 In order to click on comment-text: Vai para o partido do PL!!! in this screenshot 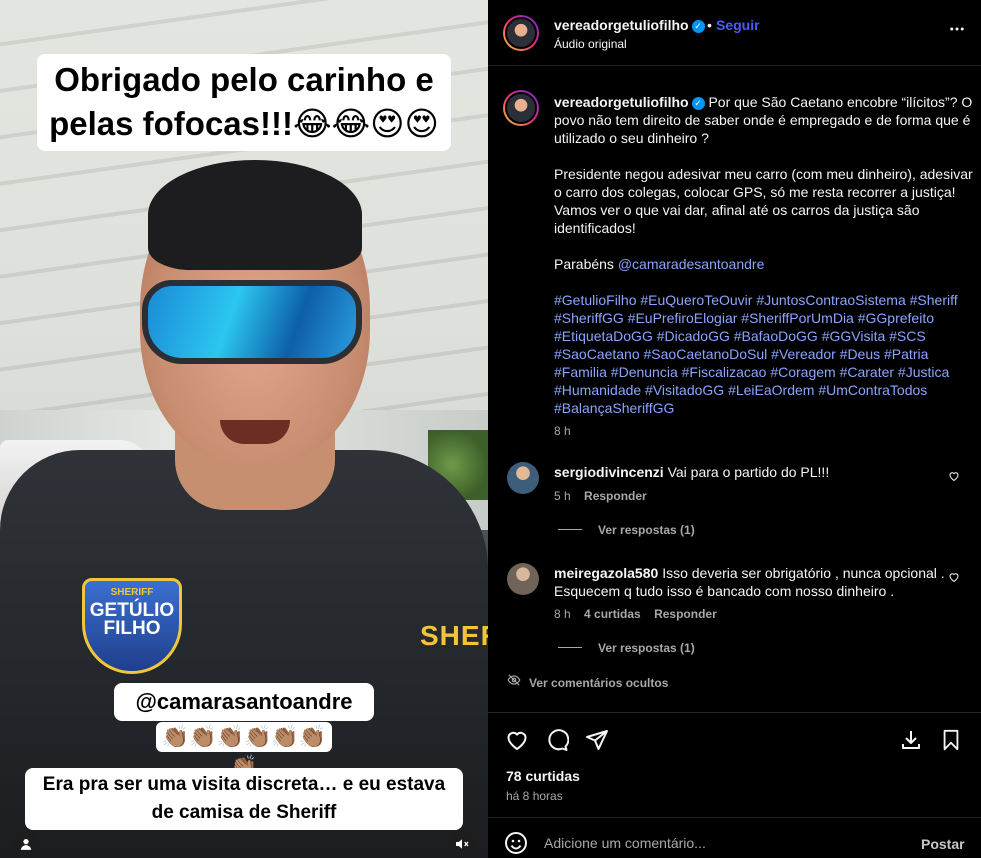, I will do `click(748, 472)`.